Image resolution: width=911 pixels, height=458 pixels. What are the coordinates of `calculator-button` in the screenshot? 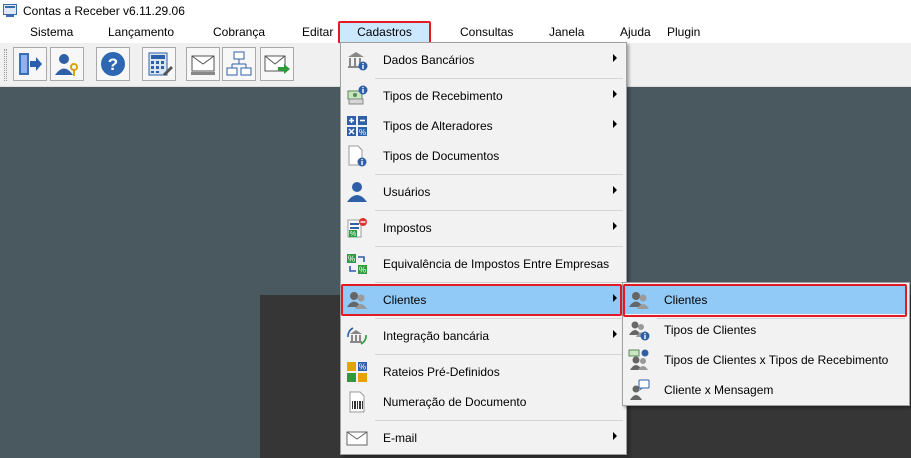 It's located at (159, 64).